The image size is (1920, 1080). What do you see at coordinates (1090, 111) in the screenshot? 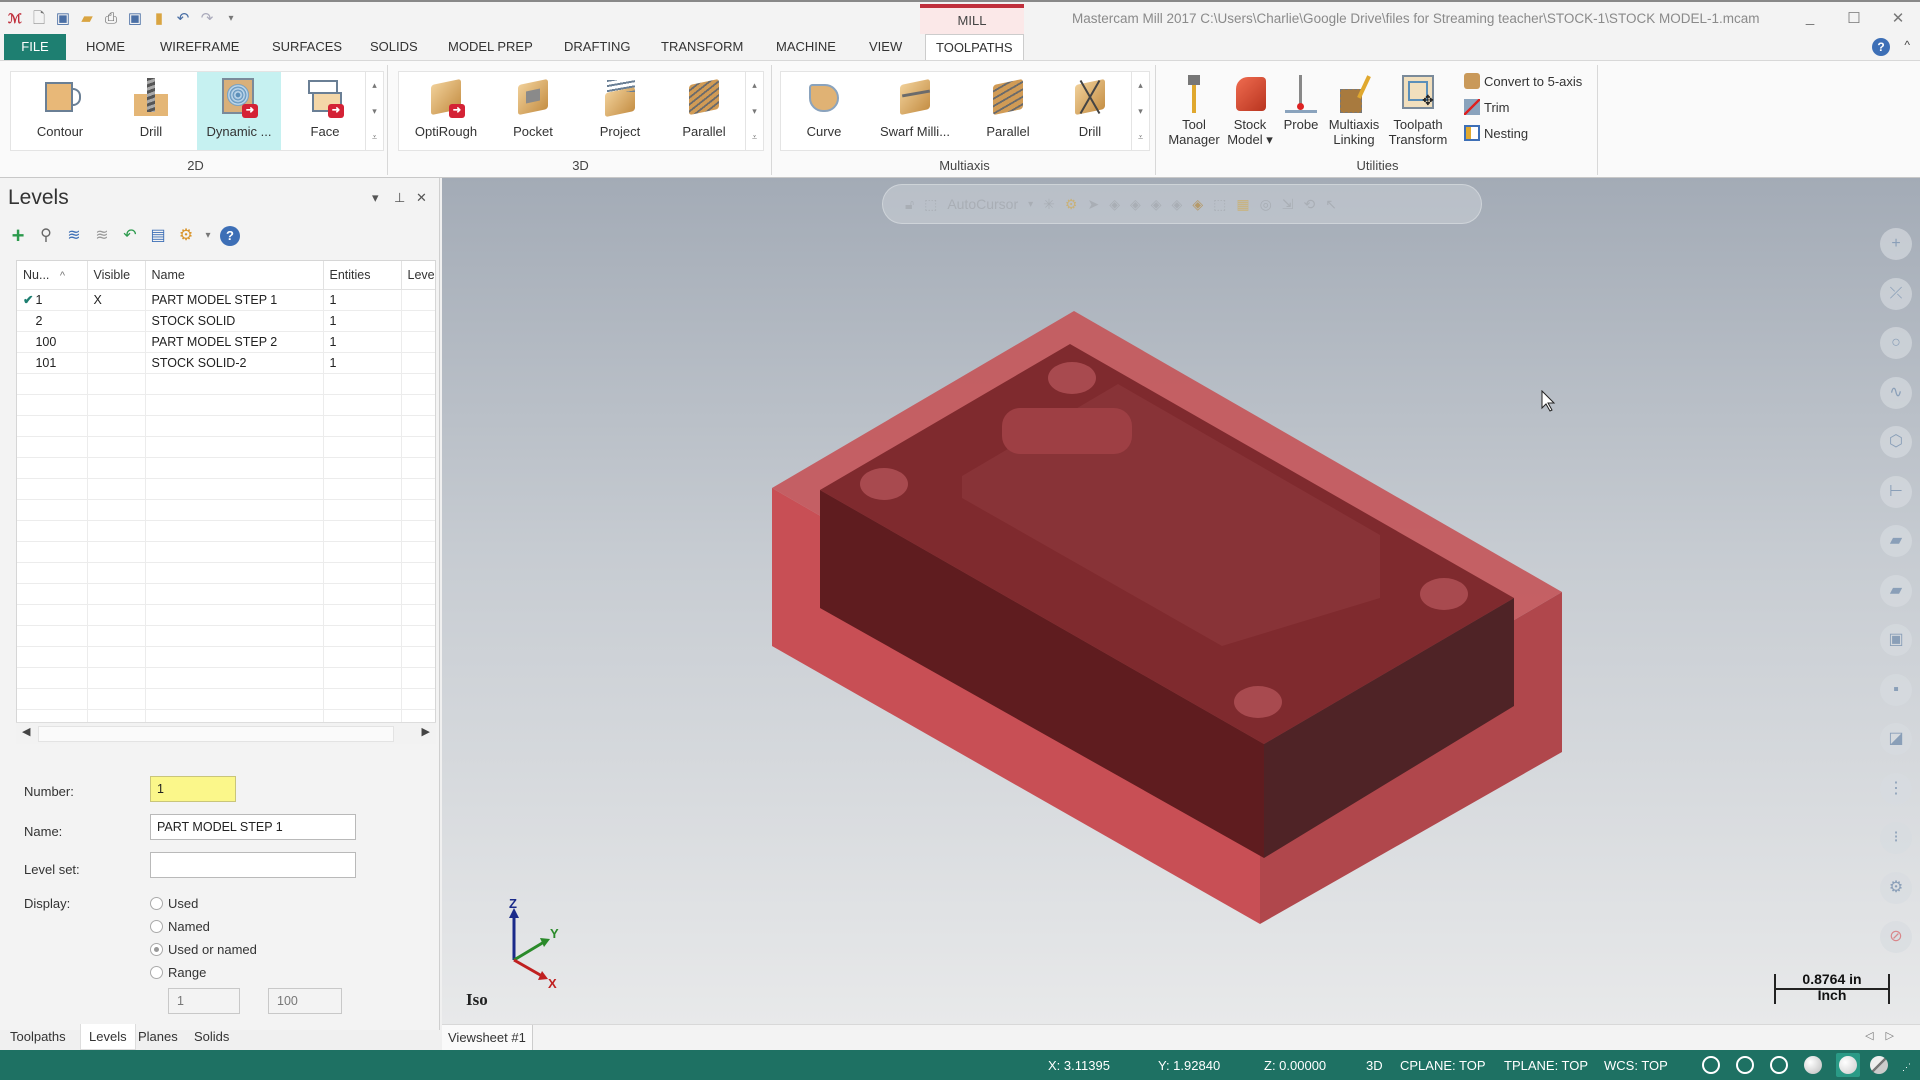
I see `drill-multiaxis-button: Drill` at bounding box center [1090, 111].